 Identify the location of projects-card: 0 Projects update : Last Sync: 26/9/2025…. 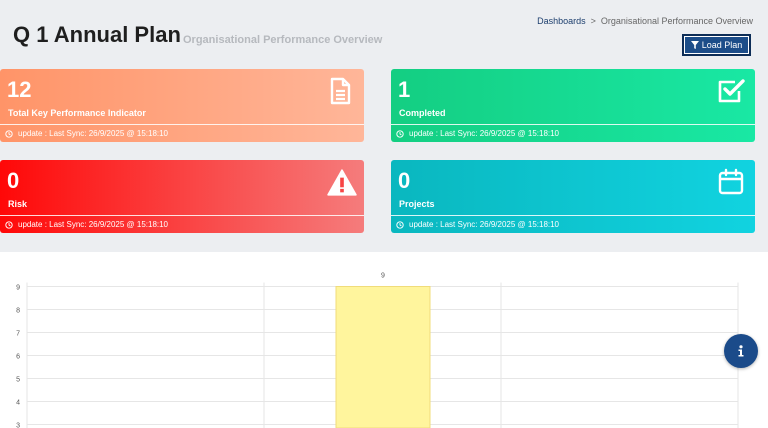
(573, 196).